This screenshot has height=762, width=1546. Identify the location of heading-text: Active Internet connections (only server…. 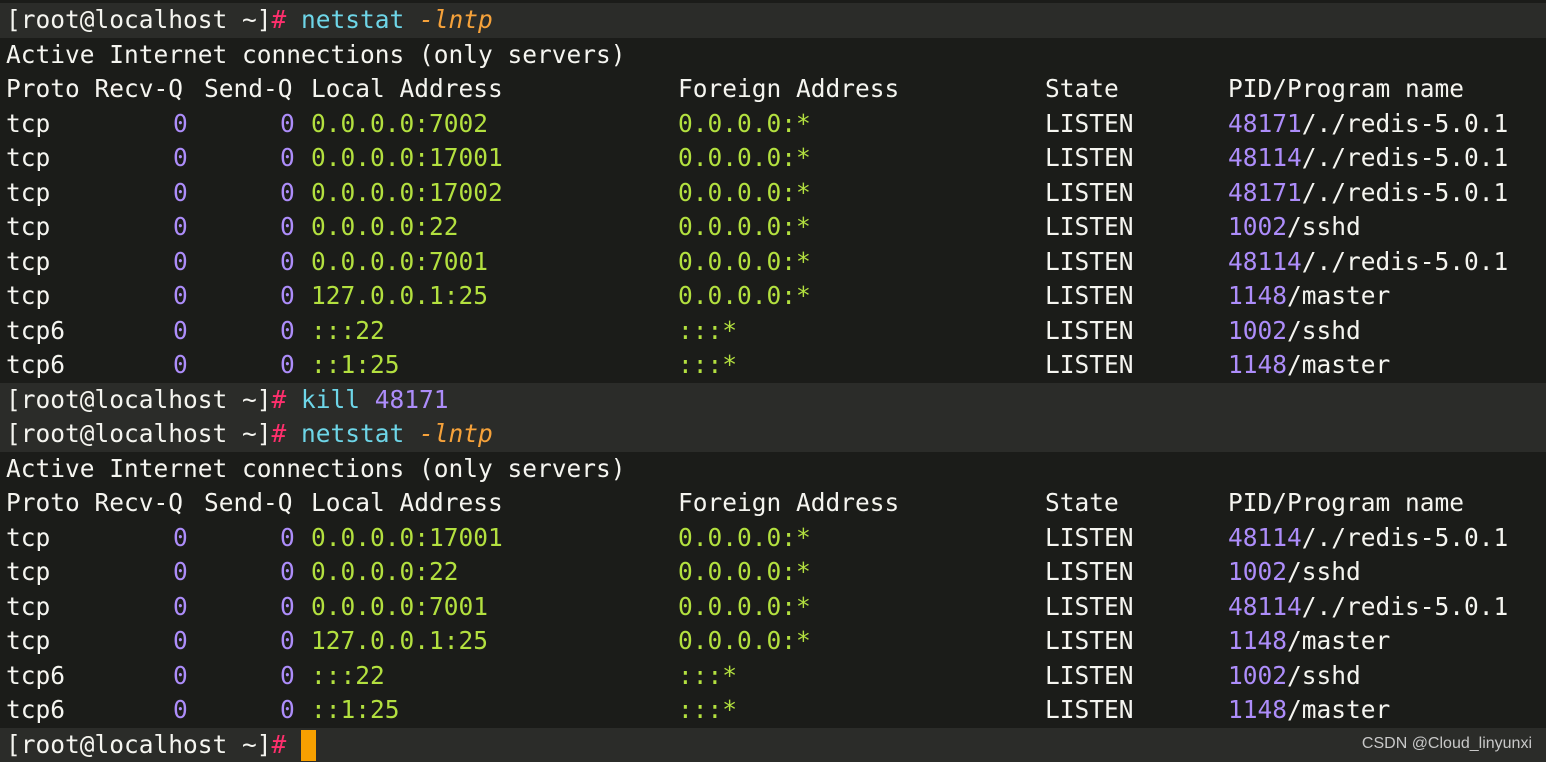
(316, 54).